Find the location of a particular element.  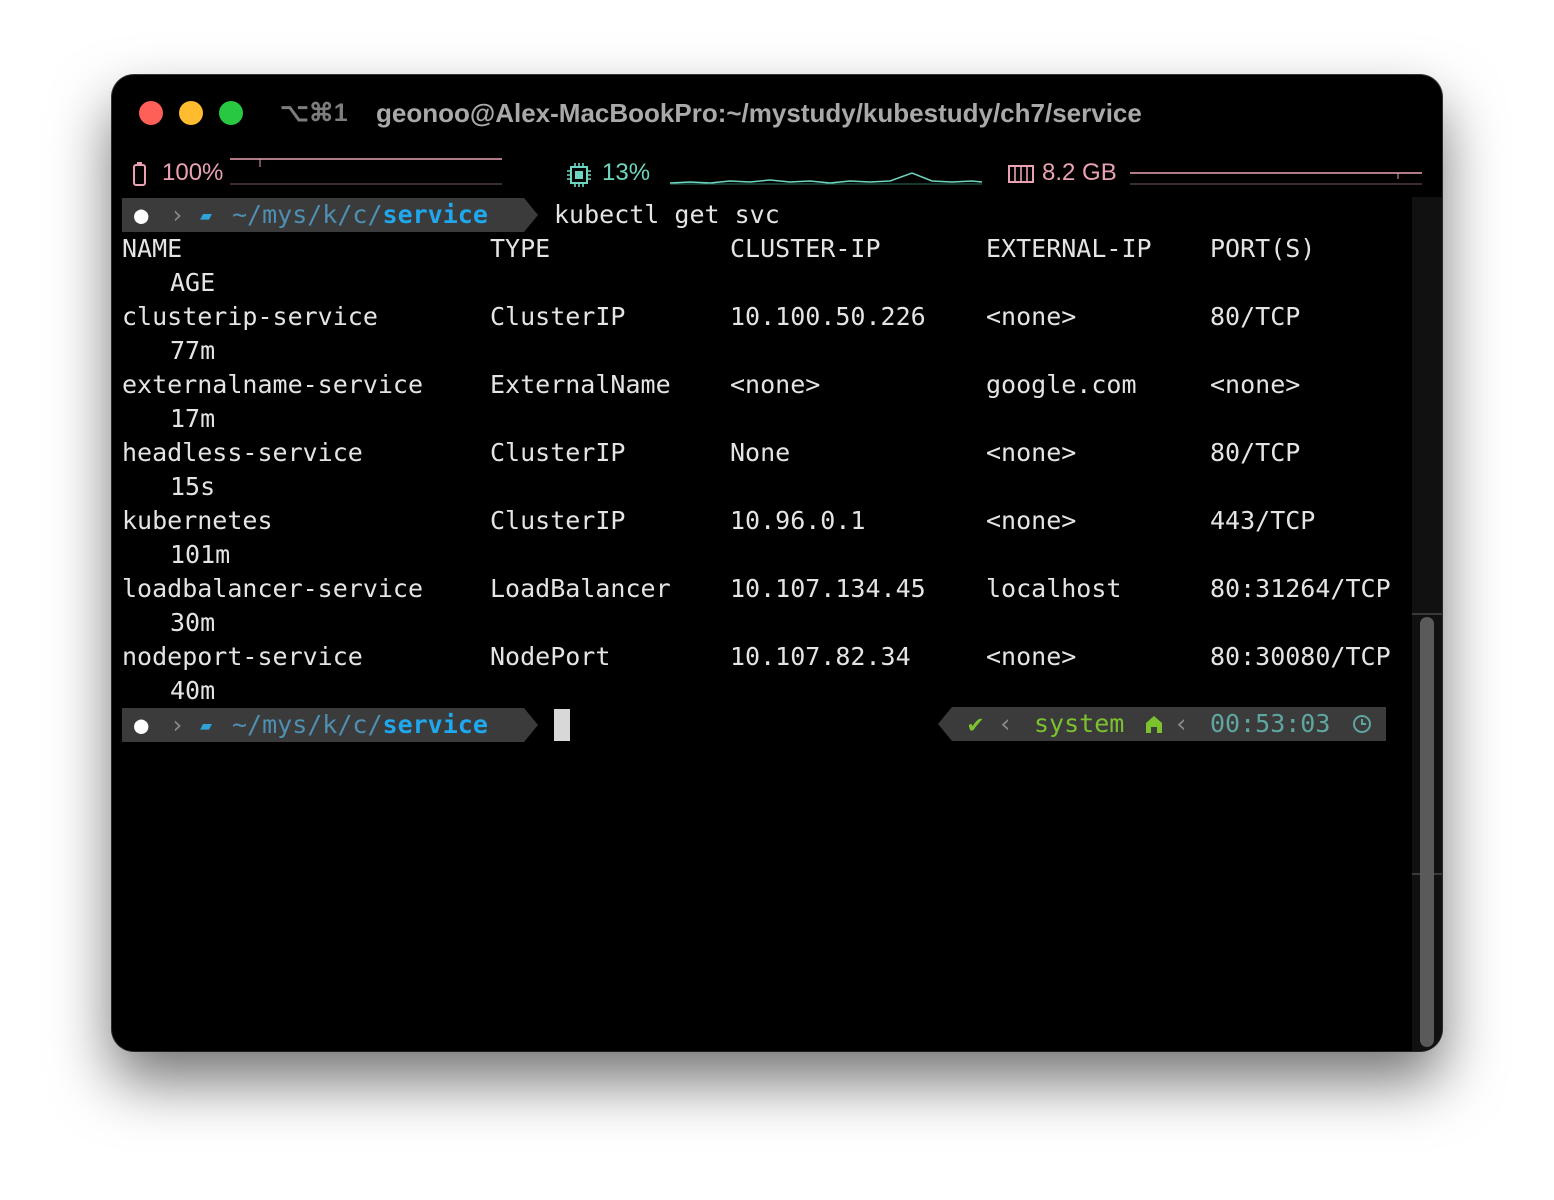

cpu-usage: 13% is located at coordinates (626, 172).